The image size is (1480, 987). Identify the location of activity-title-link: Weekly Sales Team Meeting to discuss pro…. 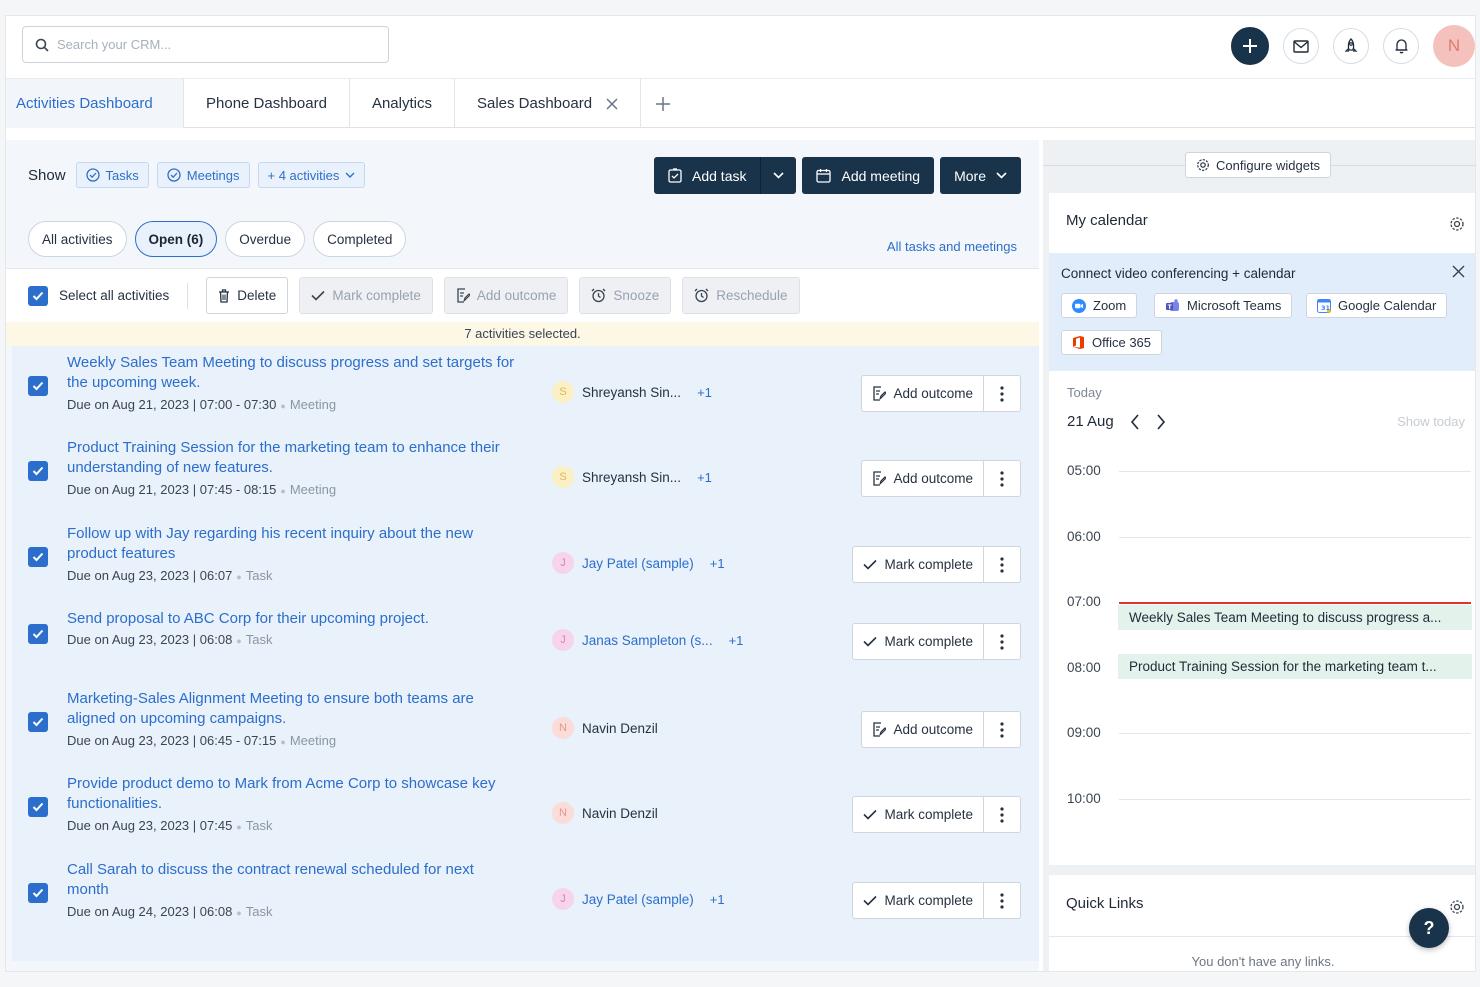
(292, 372).